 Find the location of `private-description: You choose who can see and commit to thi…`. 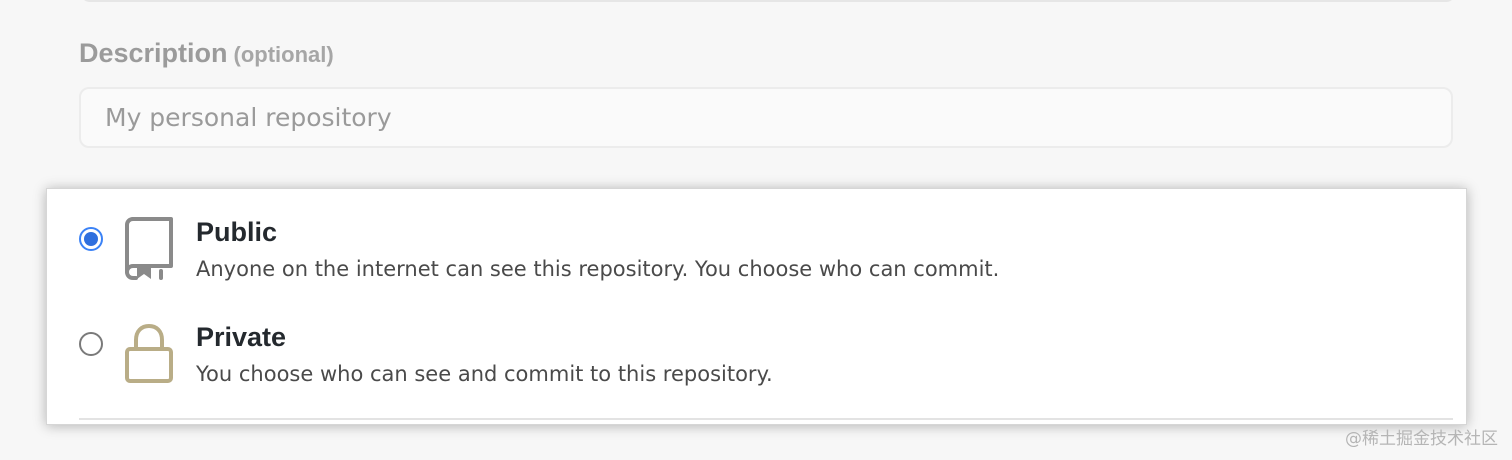

private-description: You choose who can see and commit to thi… is located at coordinates (484, 374).